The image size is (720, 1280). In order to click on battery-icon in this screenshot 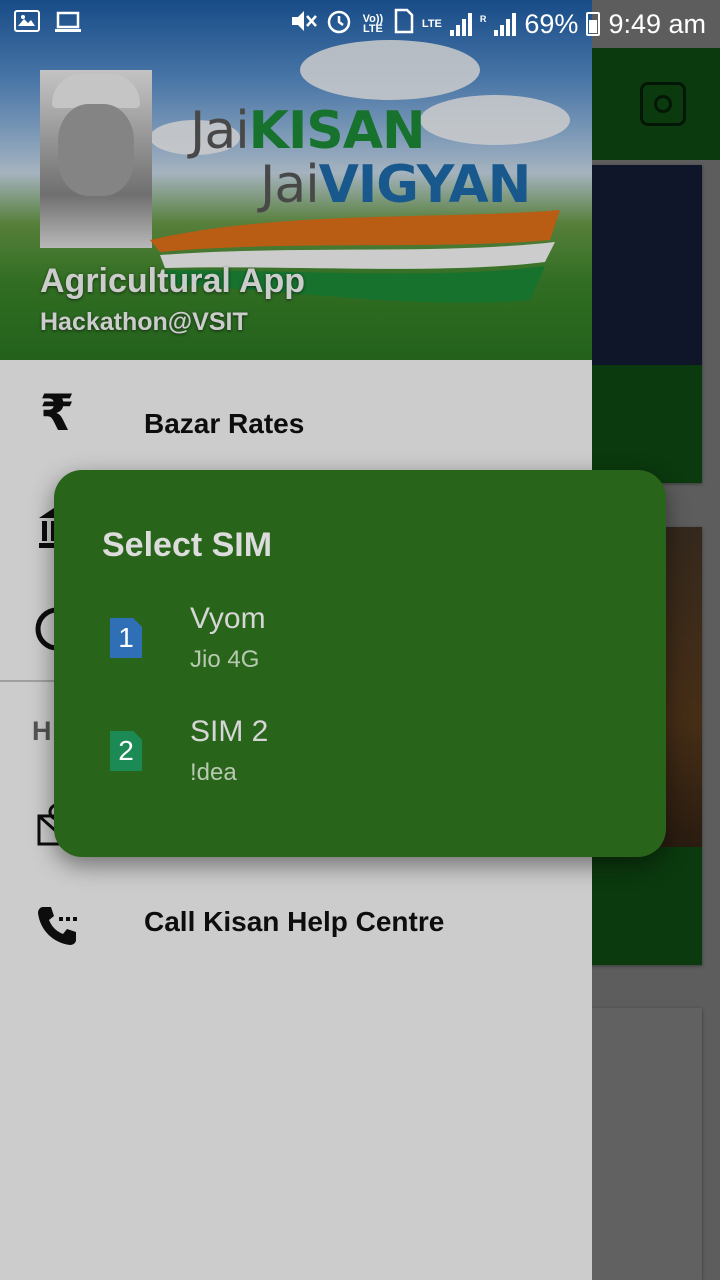, I will do `click(593, 24)`.